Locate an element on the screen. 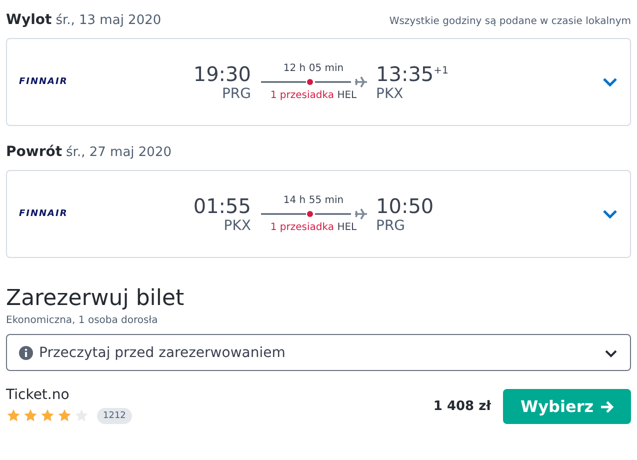  arrival-airport: PKX is located at coordinates (390, 94).